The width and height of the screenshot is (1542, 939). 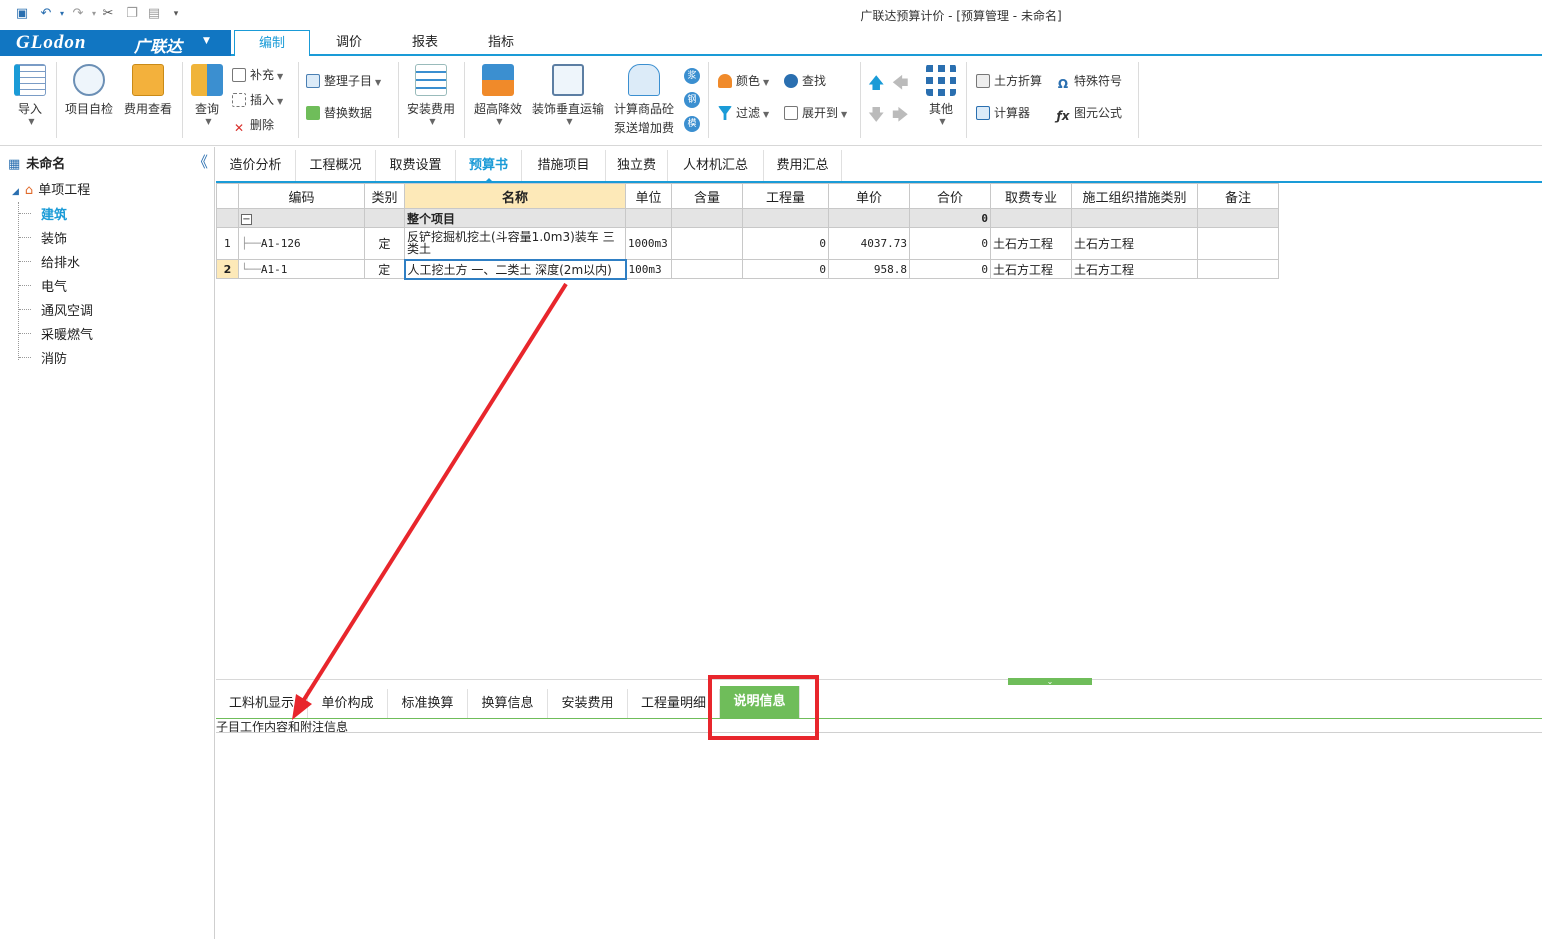 What do you see at coordinates (950, 196) in the screenshot?
I see `col-header-total-price: 合价` at bounding box center [950, 196].